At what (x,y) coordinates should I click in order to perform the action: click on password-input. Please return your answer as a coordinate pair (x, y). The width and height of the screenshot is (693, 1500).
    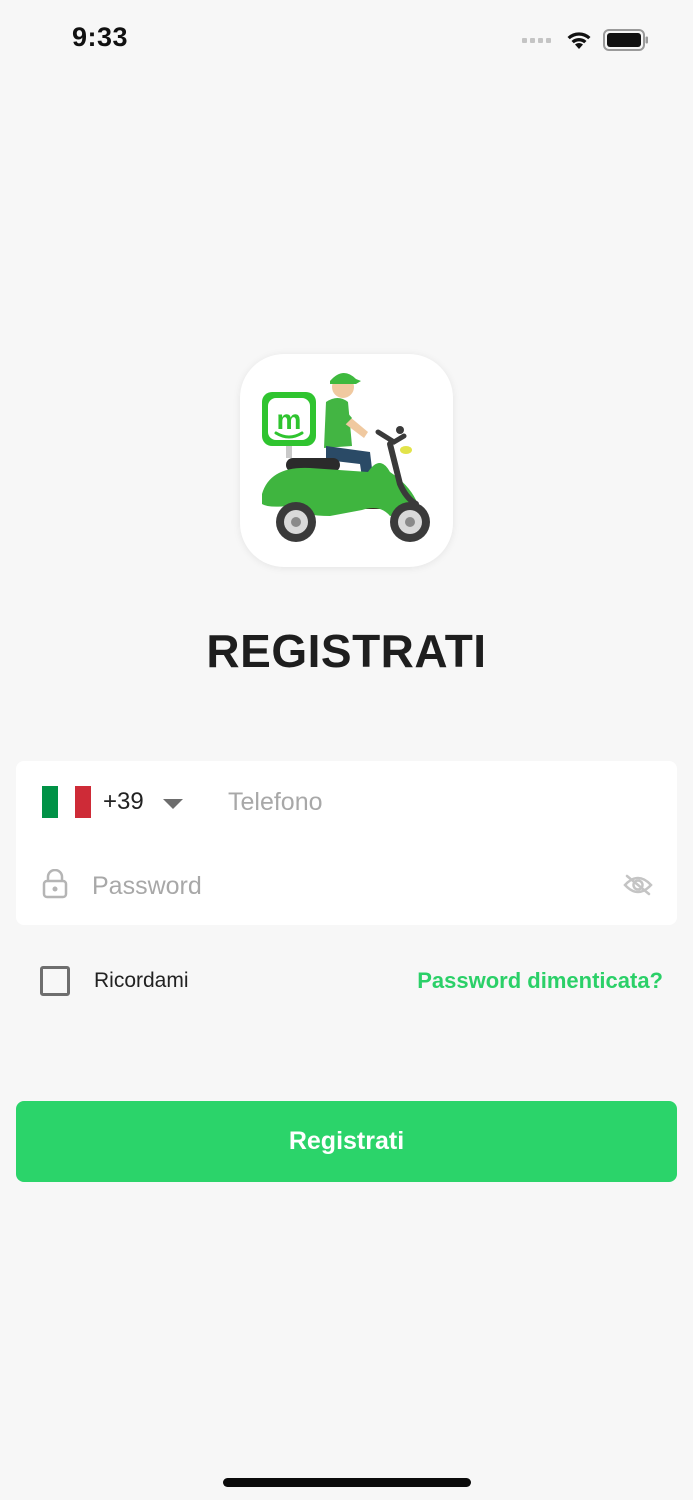
    Looking at the image, I should click on (342, 886).